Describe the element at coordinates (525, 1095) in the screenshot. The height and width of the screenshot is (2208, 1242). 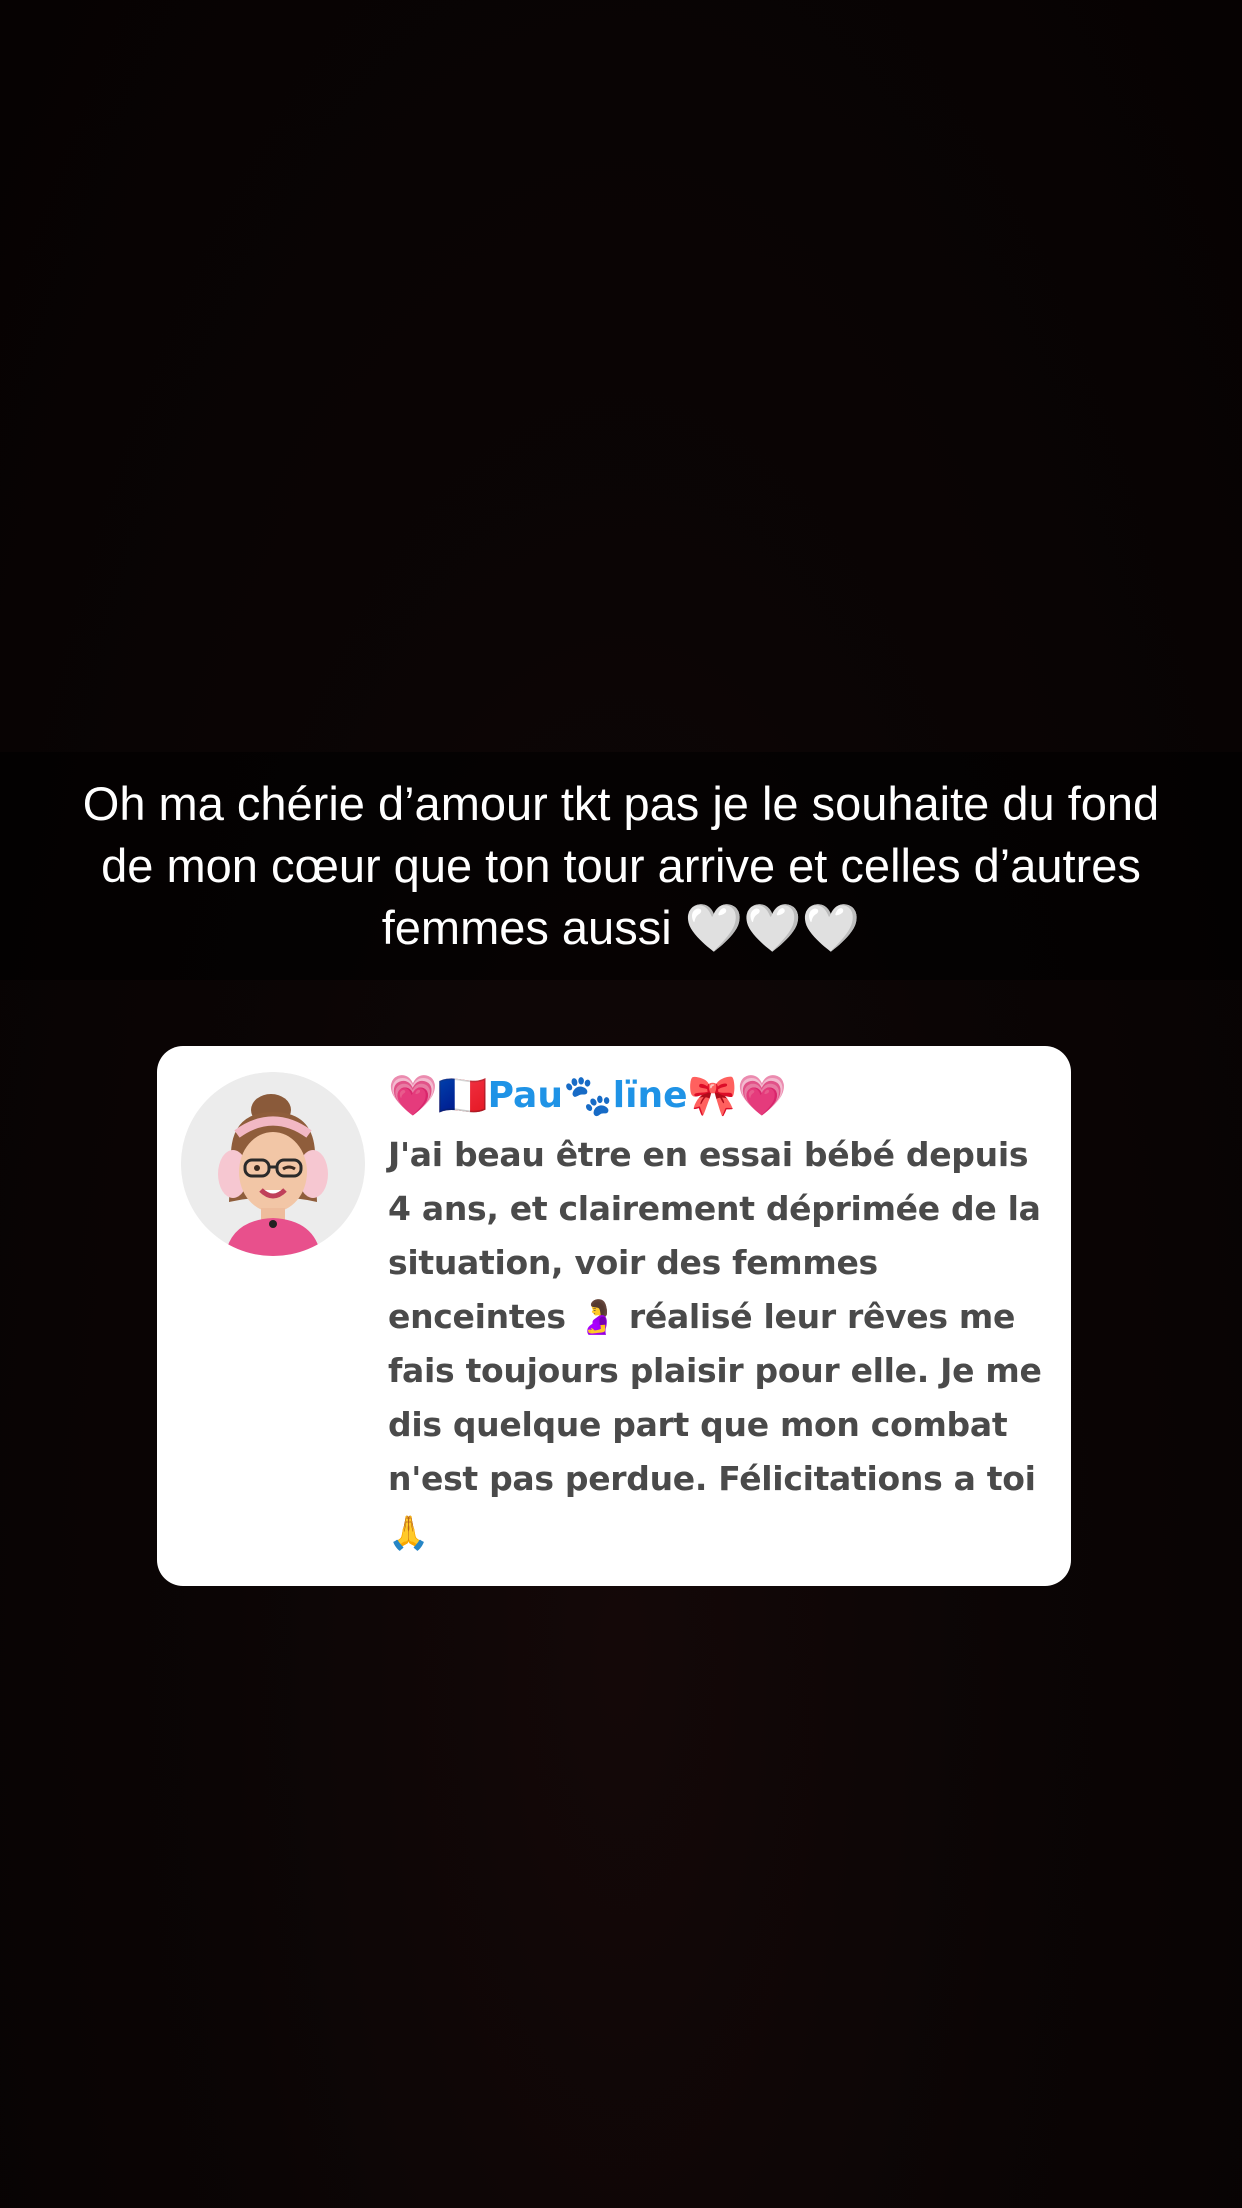
I see `username-name-start: Pau` at that location.